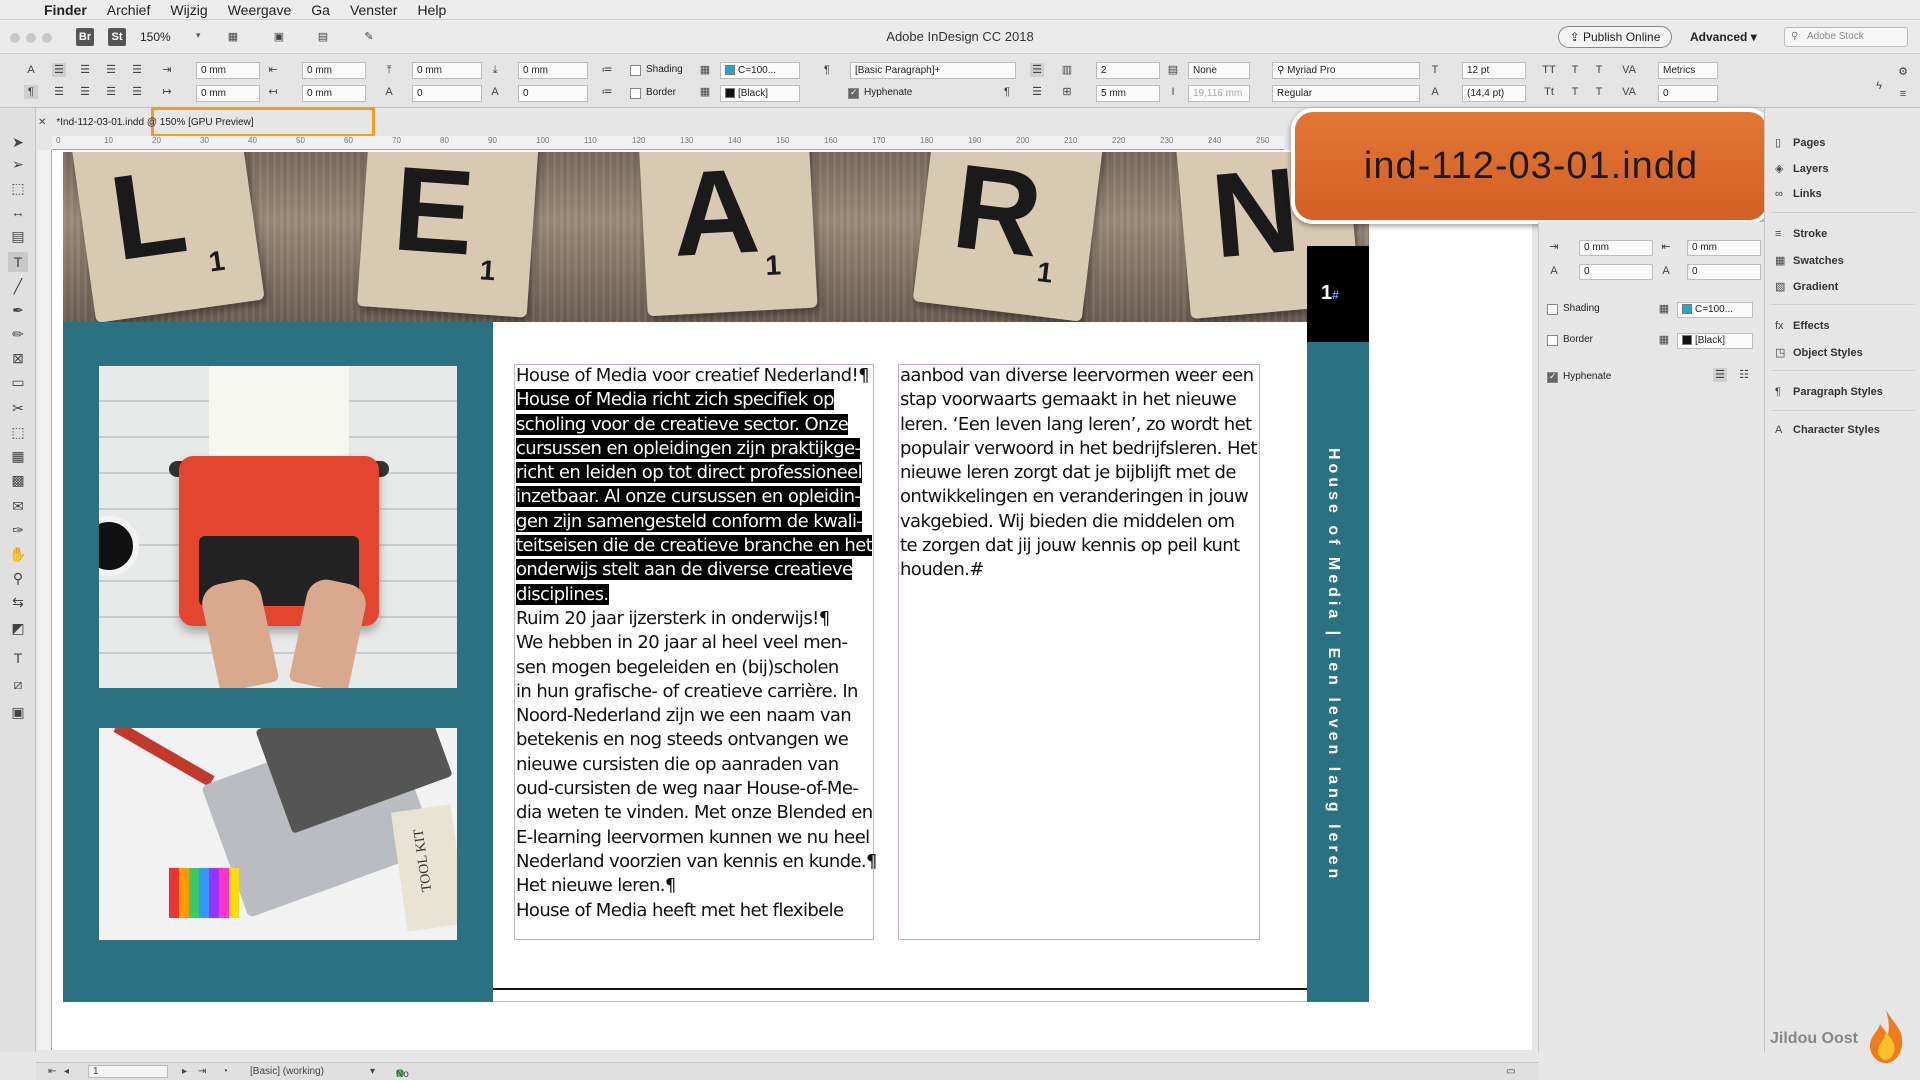 The image size is (1920, 1080). I want to click on last-page-icon: ⇥, so click(202, 1071).